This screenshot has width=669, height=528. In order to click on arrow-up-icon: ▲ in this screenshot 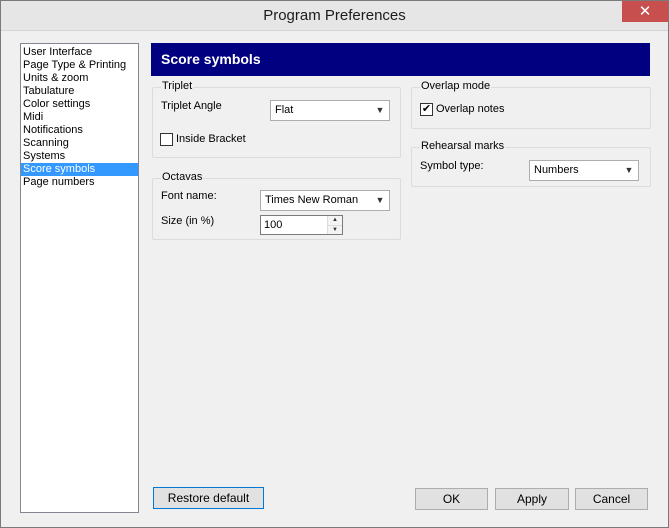, I will do `click(335, 220)`.